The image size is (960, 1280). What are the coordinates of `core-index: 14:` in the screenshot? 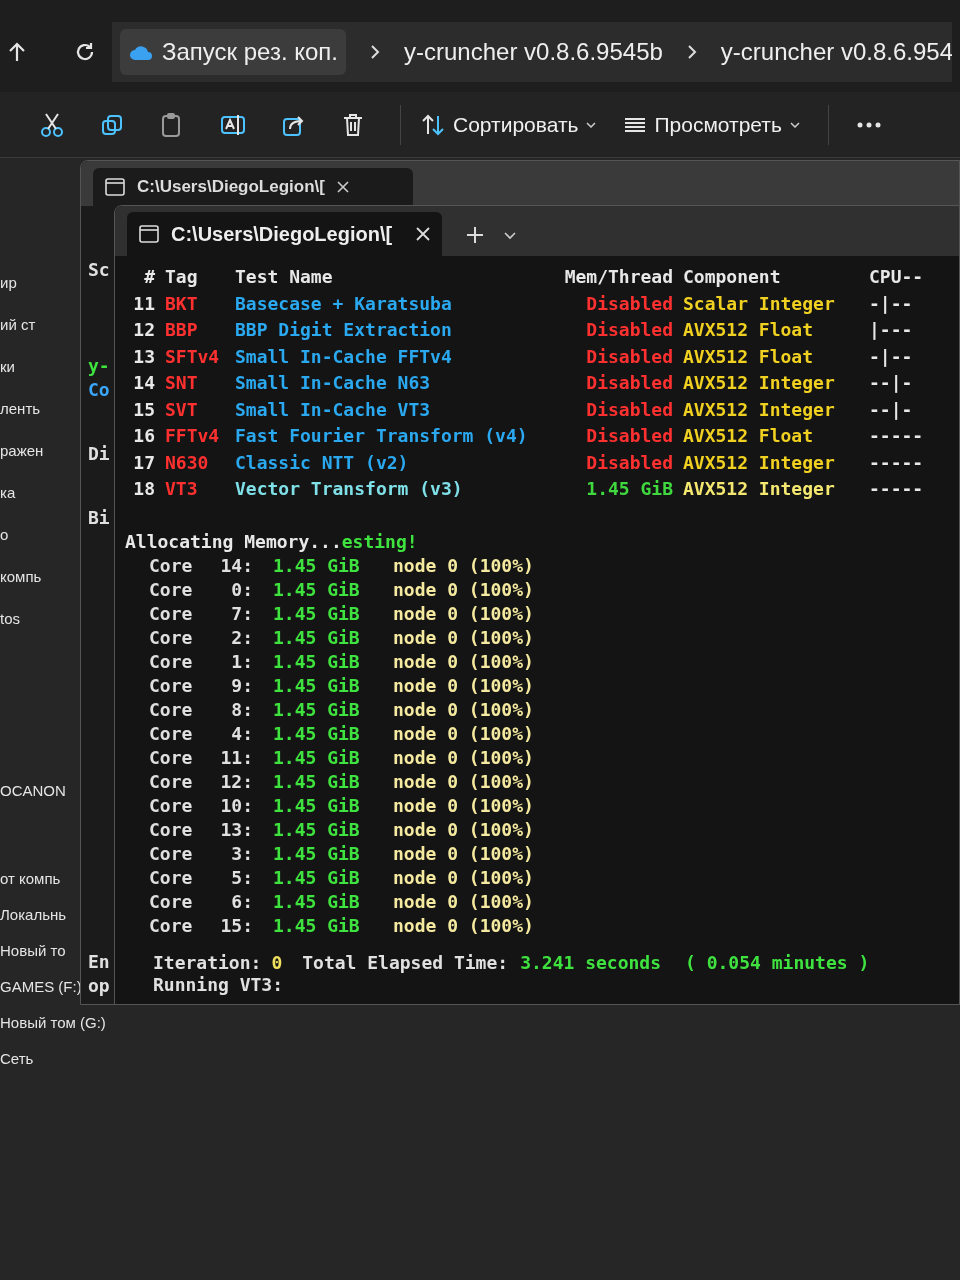 It's located at (236, 565).